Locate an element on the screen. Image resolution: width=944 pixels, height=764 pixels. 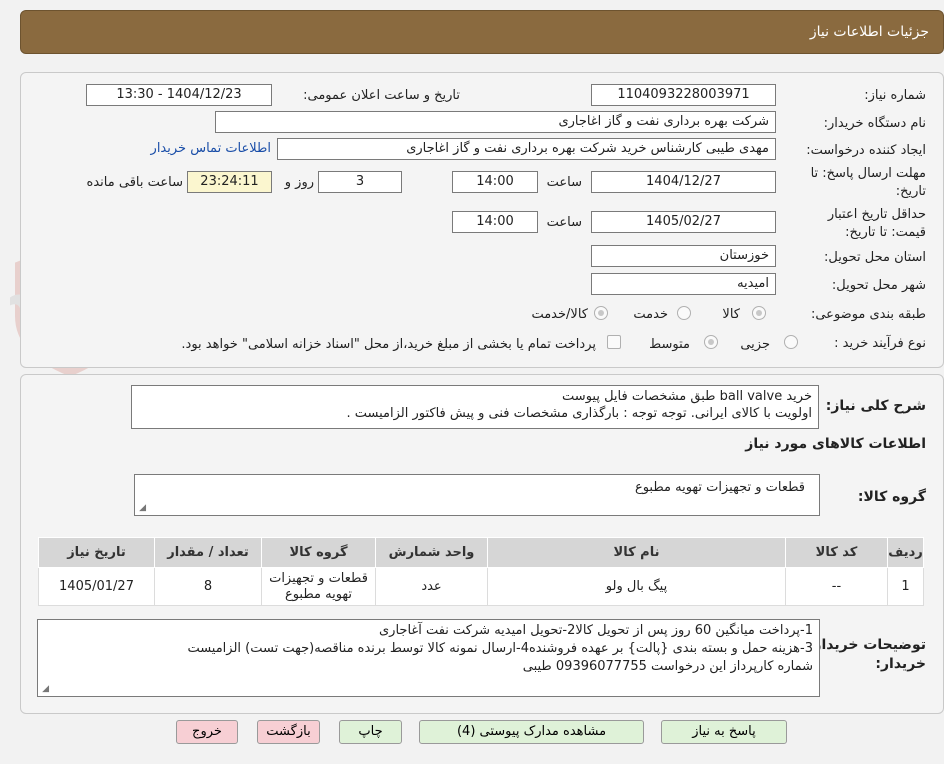
goods-group-textarea: قطعات و تجهیزات تهویه مطبوع ◢ is located at coordinates (477, 495).